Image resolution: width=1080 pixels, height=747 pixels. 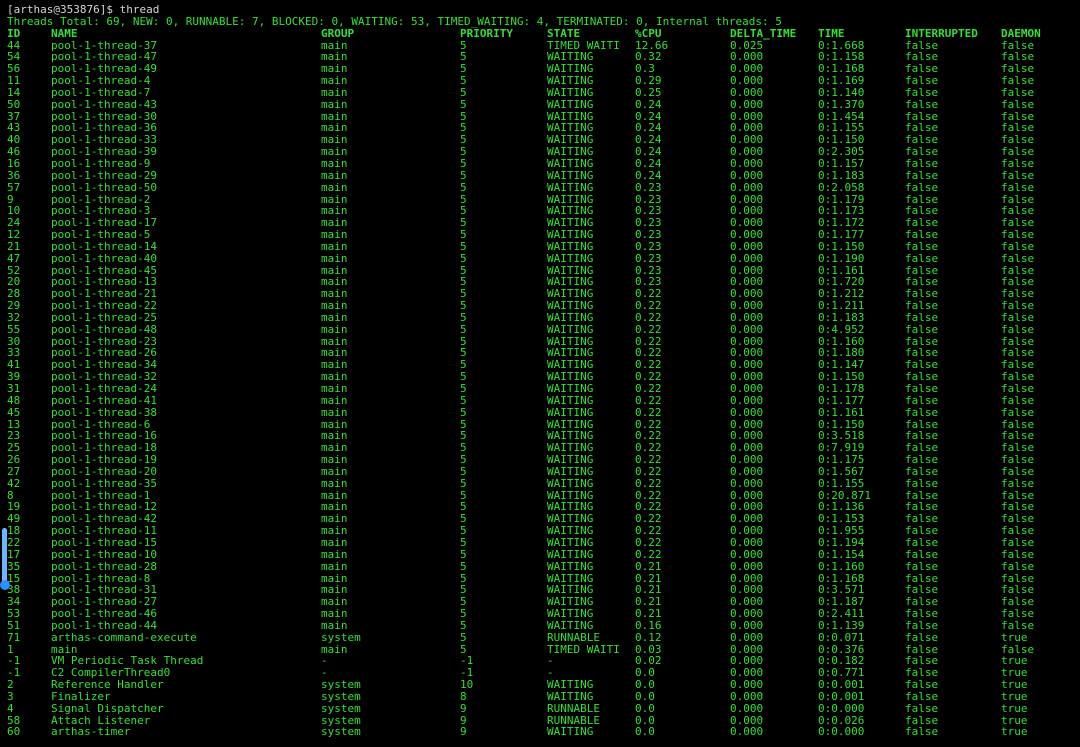 I want to click on cell-name: pool-1-thread-1, so click(x=101, y=495).